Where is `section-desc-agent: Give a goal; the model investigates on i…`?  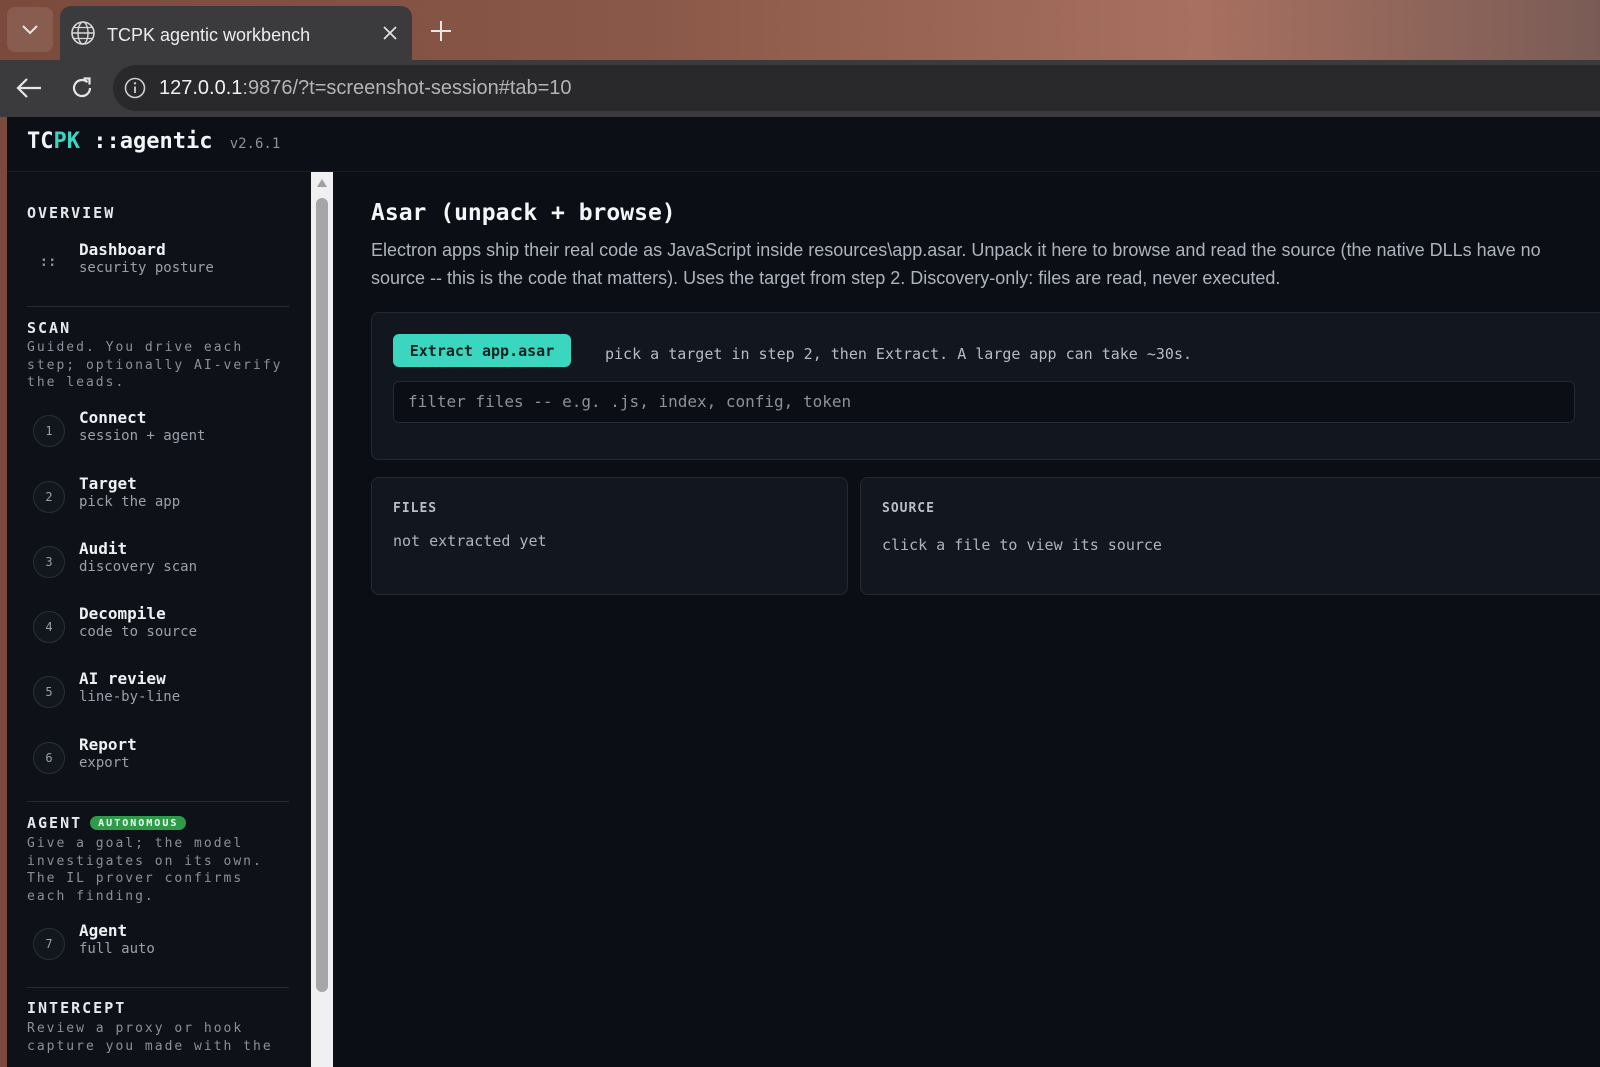 section-desc-agent: Give a goal; the model investigates on i… is located at coordinates (145, 870).